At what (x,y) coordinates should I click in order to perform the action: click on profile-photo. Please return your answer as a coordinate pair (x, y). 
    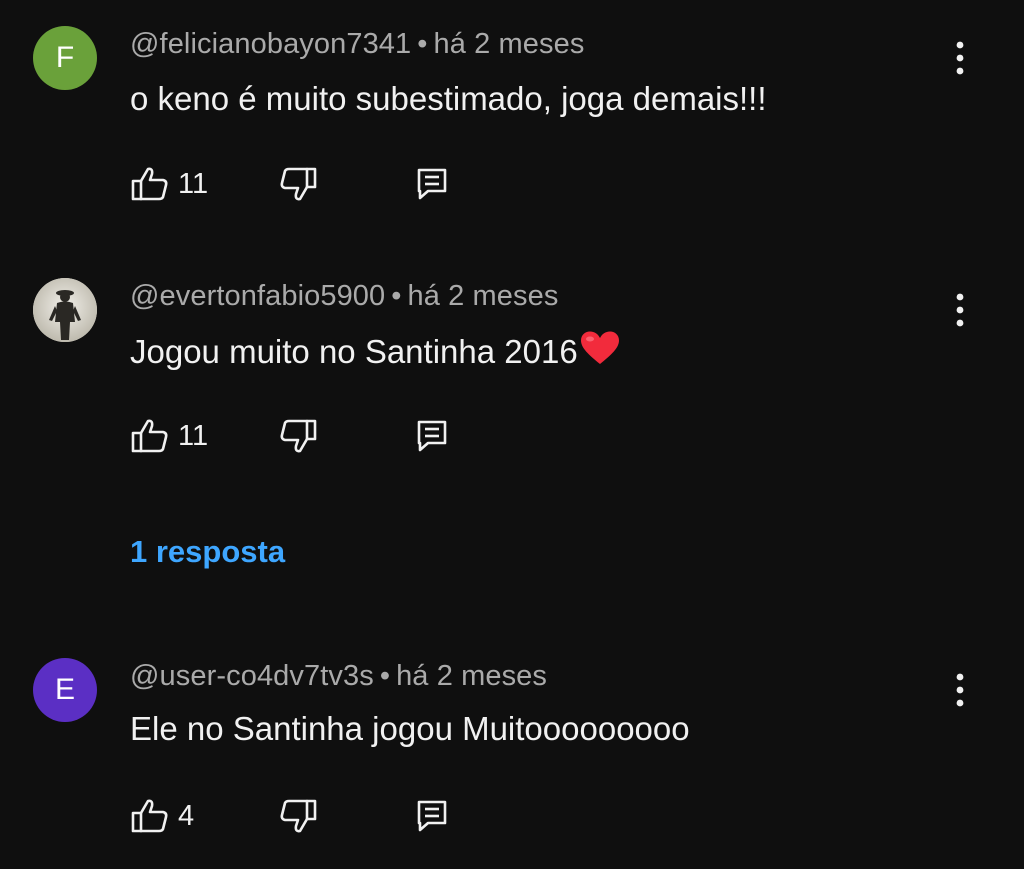
    Looking at the image, I should click on (65, 310).